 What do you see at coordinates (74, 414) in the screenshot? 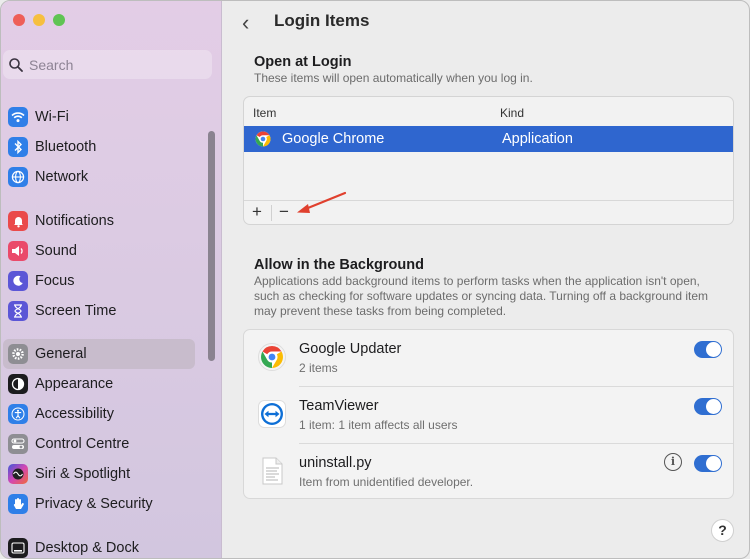
I see `sidebar-item-label: Accessibility` at bounding box center [74, 414].